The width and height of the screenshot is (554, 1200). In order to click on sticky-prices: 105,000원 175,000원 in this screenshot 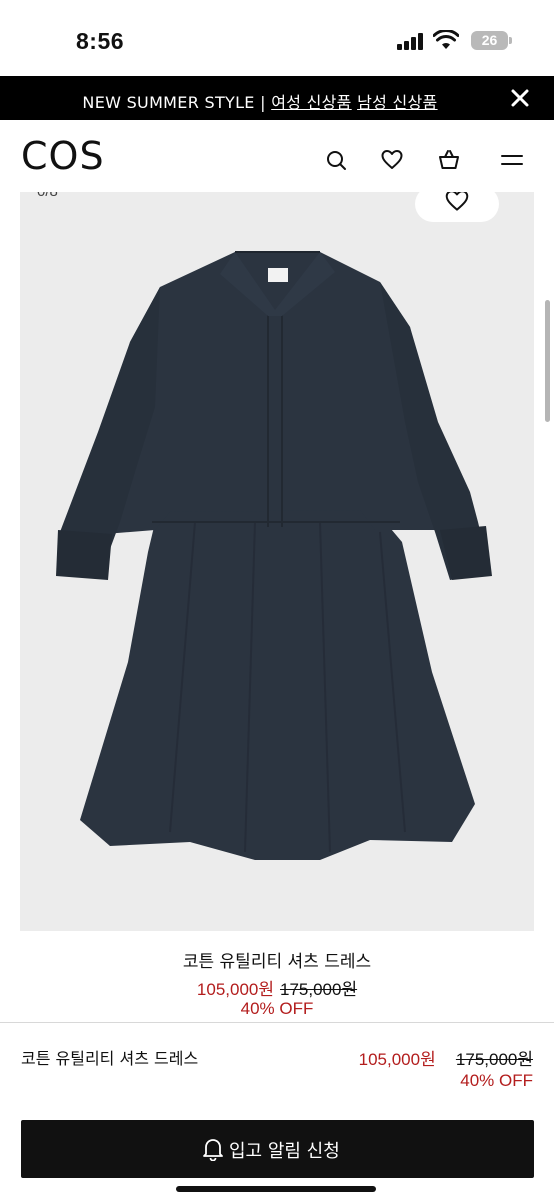, I will do `click(446, 1057)`.